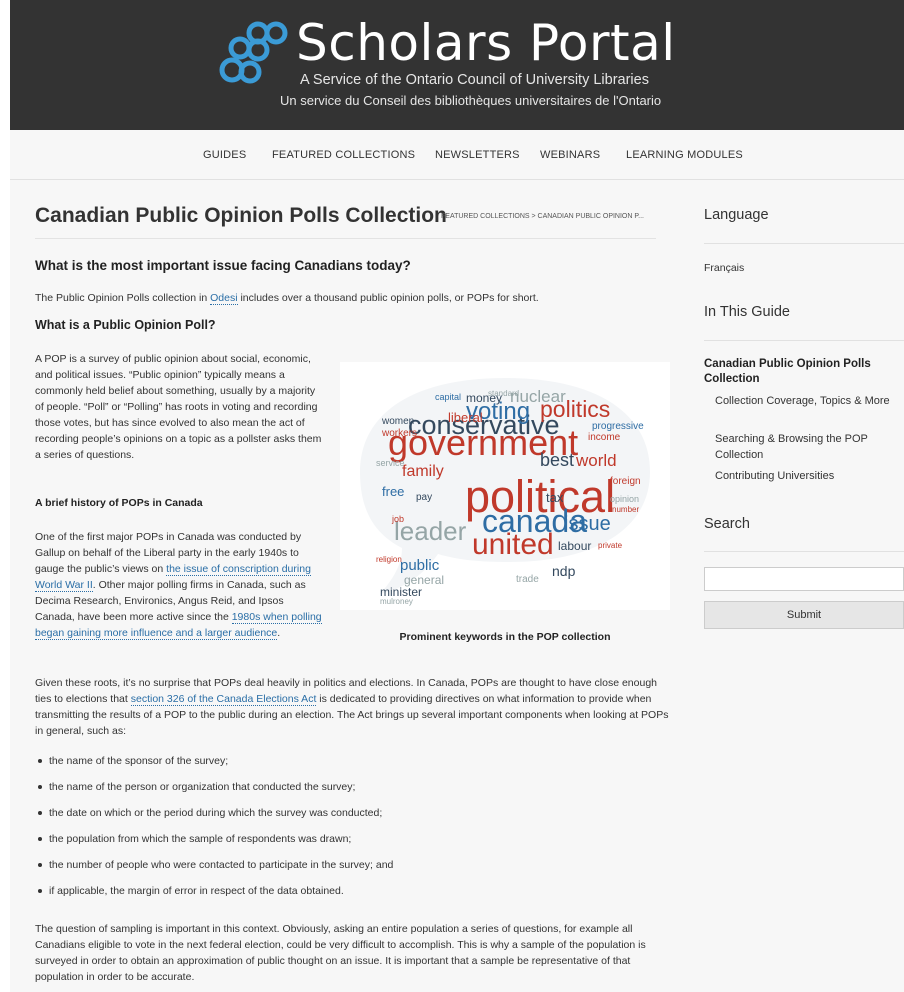 The height and width of the screenshot is (992, 904). Describe the element at coordinates (399, 433) in the screenshot. I see `cloud-word: workers` at that location.